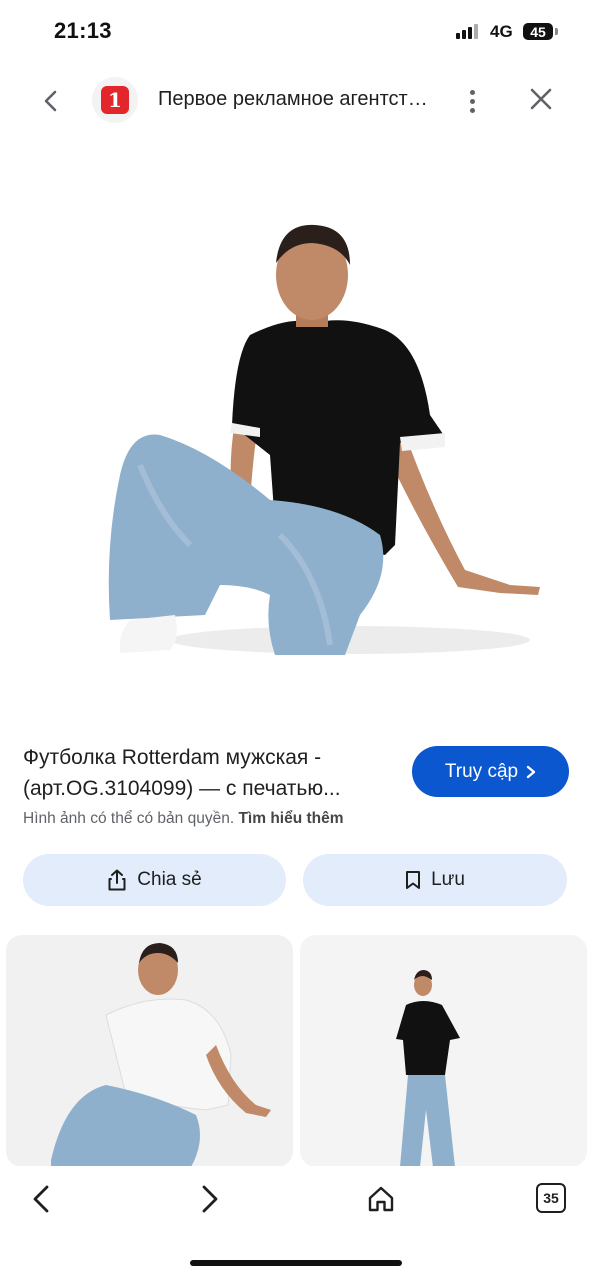  Describe the element at coordinates (169, 879) in the screenshot. I see `share-label: Chia sẻ` at that location.